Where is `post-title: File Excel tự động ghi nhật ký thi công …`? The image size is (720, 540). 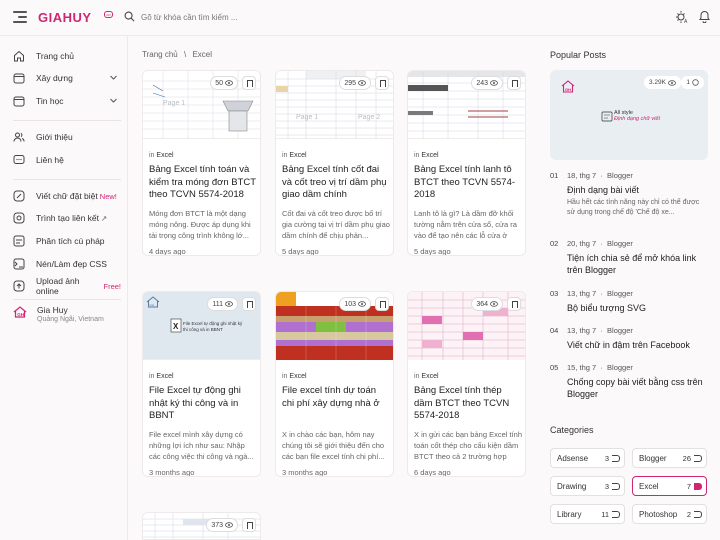
post-title: File Excel tự động ghi nhật ký thi công … is located at coordinates (203, 404).